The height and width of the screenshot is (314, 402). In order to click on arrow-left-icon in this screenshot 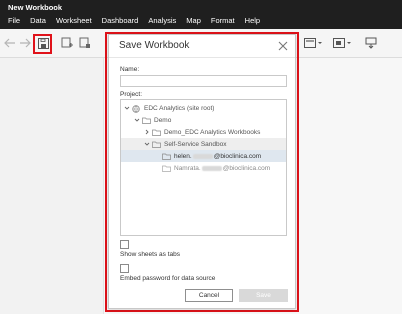, I will do `click(10, 43)`.